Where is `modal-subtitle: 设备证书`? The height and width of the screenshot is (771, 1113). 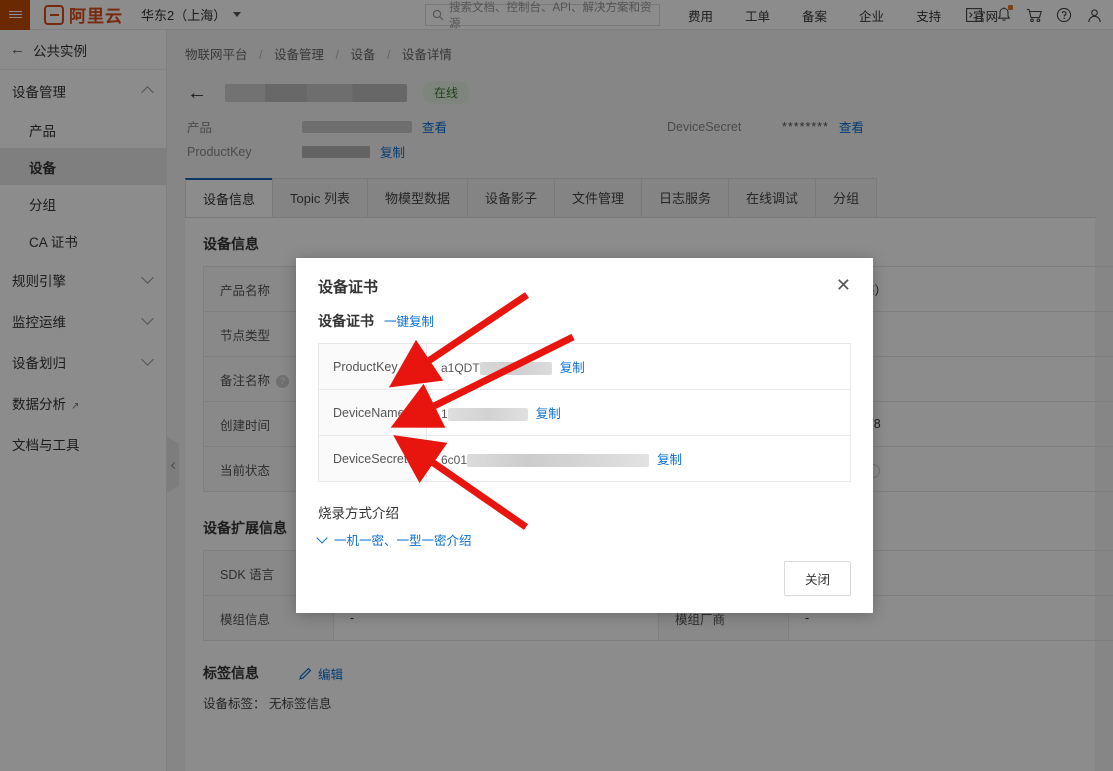 modal-subtitle: 设备证书 is located at coordinates (346, 321).